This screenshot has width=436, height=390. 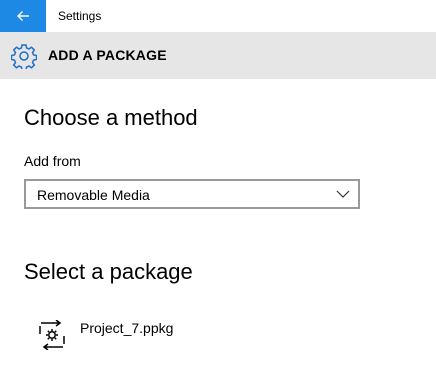 I want to click on chevron-down-icon, so click(x=343, y=194).